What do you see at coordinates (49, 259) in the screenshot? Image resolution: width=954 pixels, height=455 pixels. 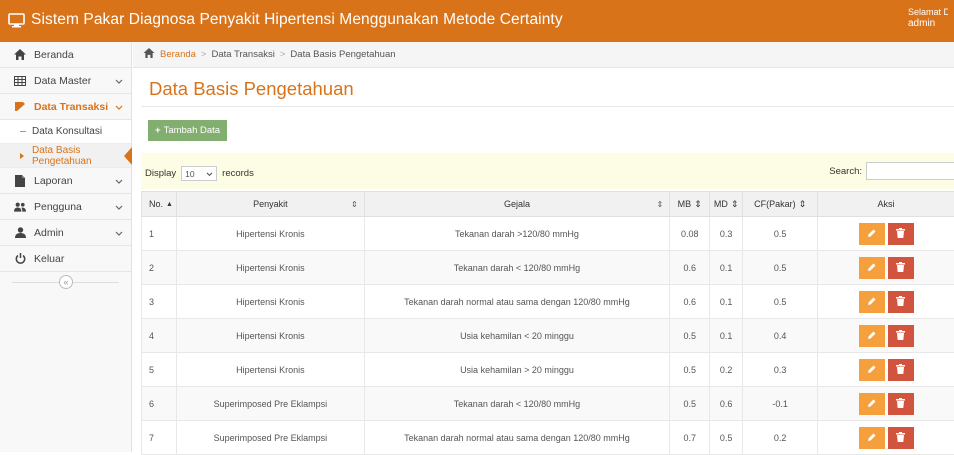 I see `sidebar-item-label: Keluar` at bounding box center [49, 259].